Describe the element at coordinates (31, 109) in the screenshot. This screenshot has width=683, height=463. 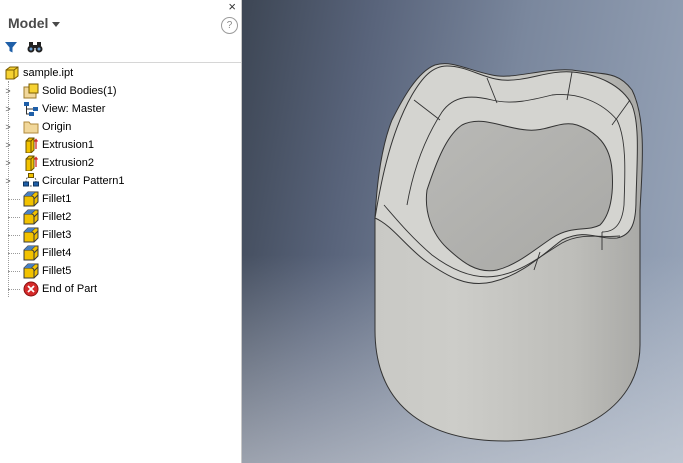
I see `view-icon` at that location.